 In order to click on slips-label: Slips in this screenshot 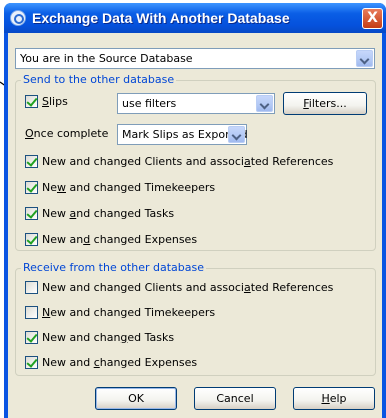, I will do `click(55, 101)`.